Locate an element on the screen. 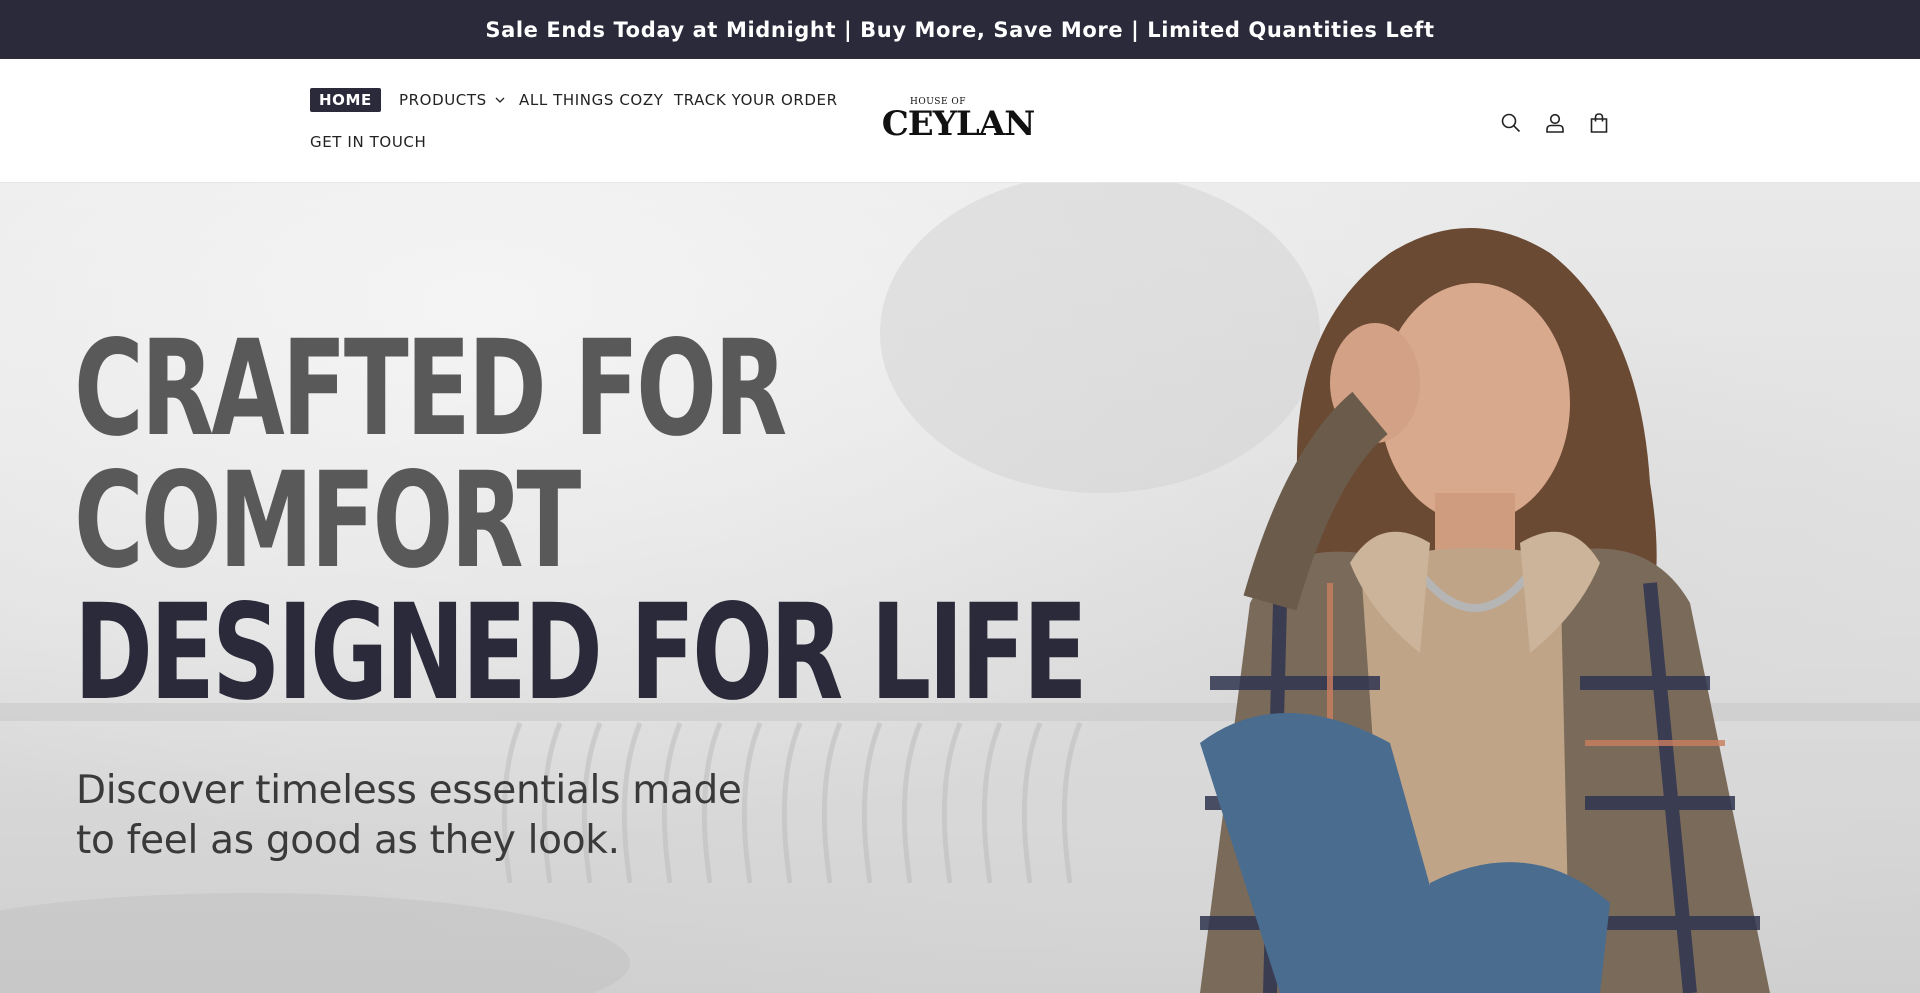  cart-button is located at coordinates (1599, 123).